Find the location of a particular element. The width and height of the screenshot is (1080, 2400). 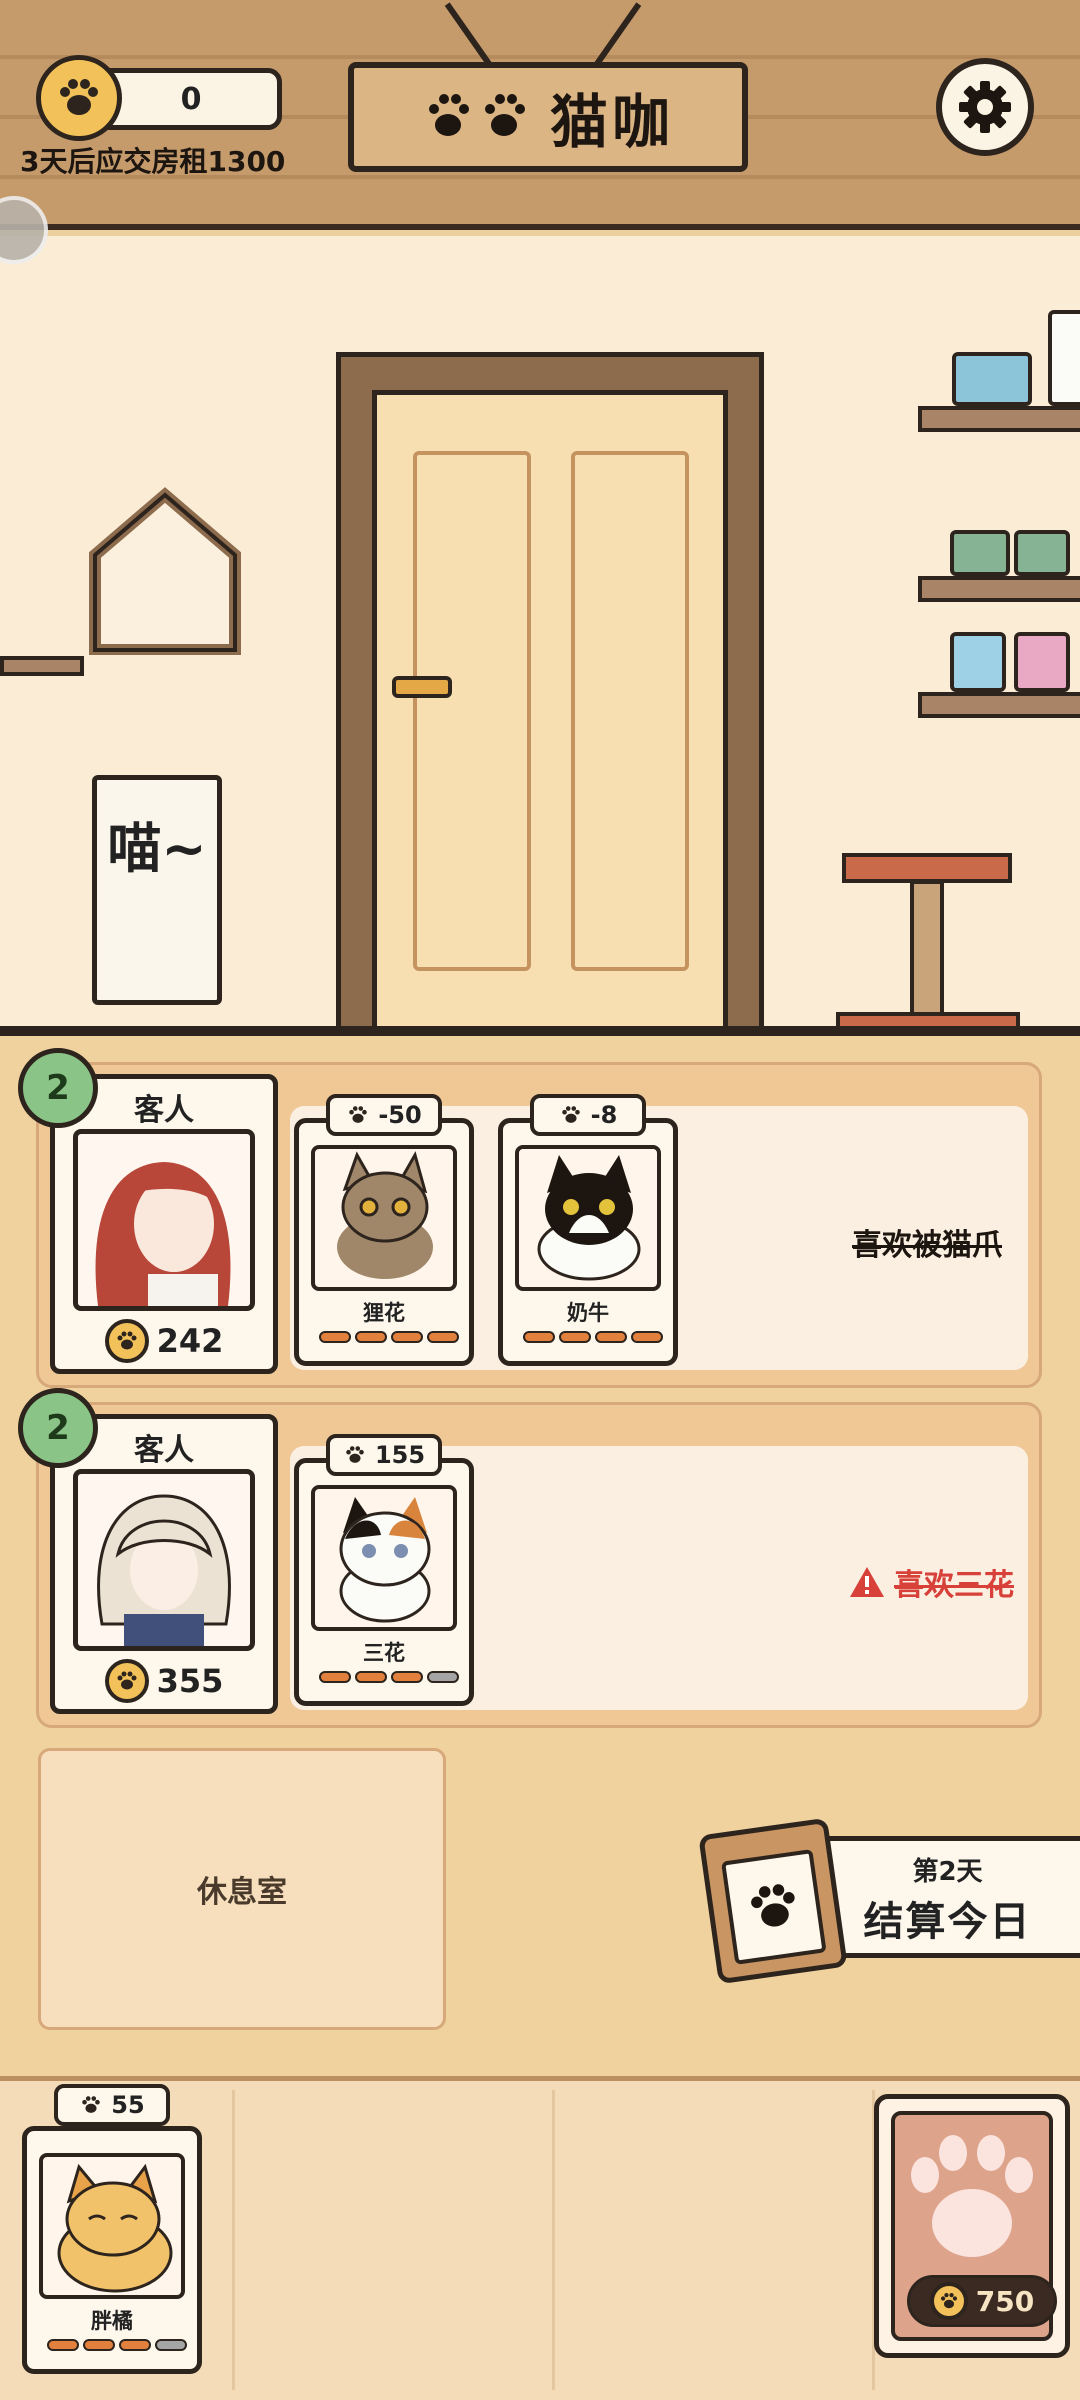

cat-card: 奶牛 is located at coordinates (588, 1242).